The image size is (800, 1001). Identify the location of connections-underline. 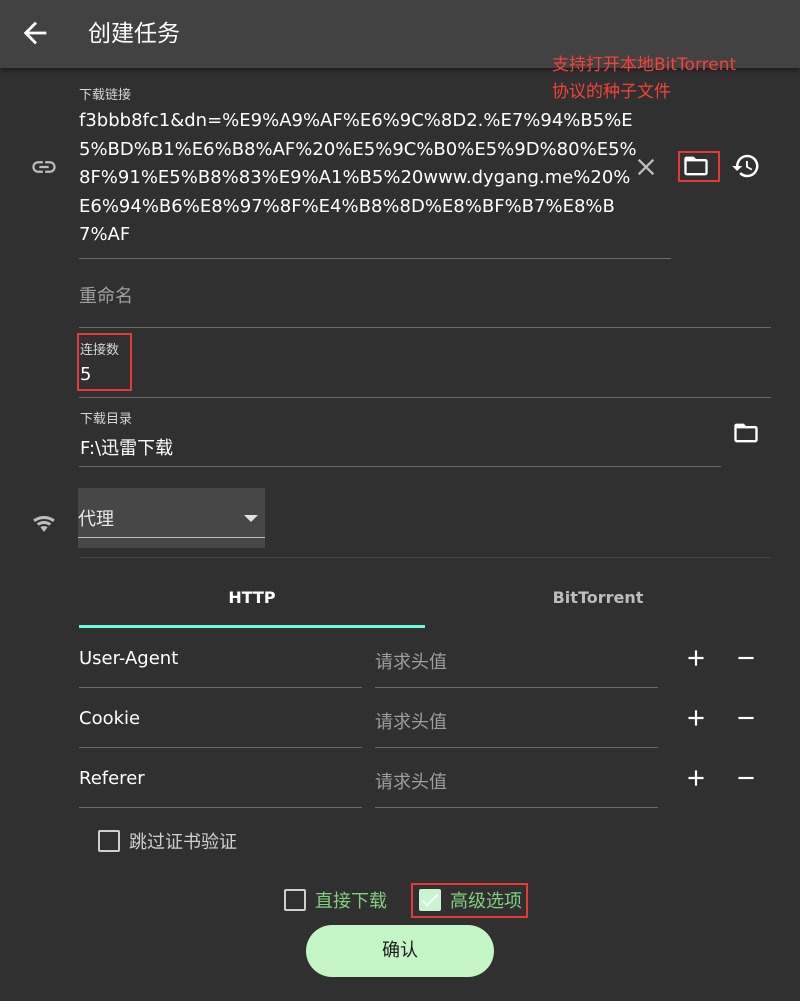
(425, 397).